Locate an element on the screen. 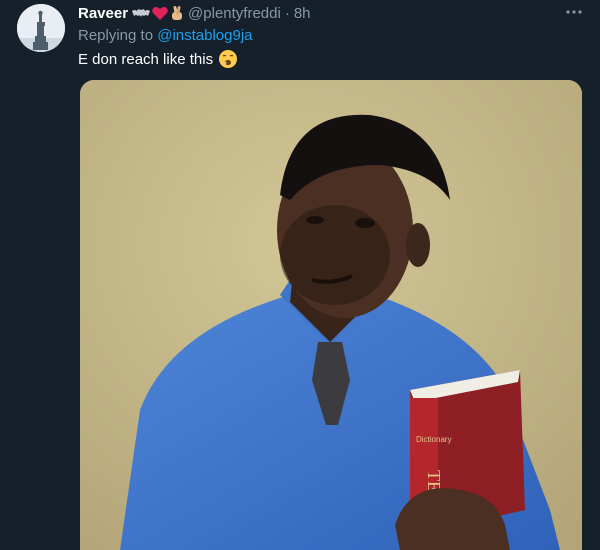  author-emojis is located at coordinates (158, 13).